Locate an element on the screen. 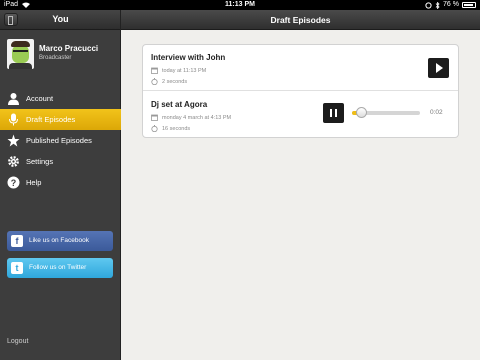 The image size is (480, 360). playback-slider is located at coordinates (386, 112).